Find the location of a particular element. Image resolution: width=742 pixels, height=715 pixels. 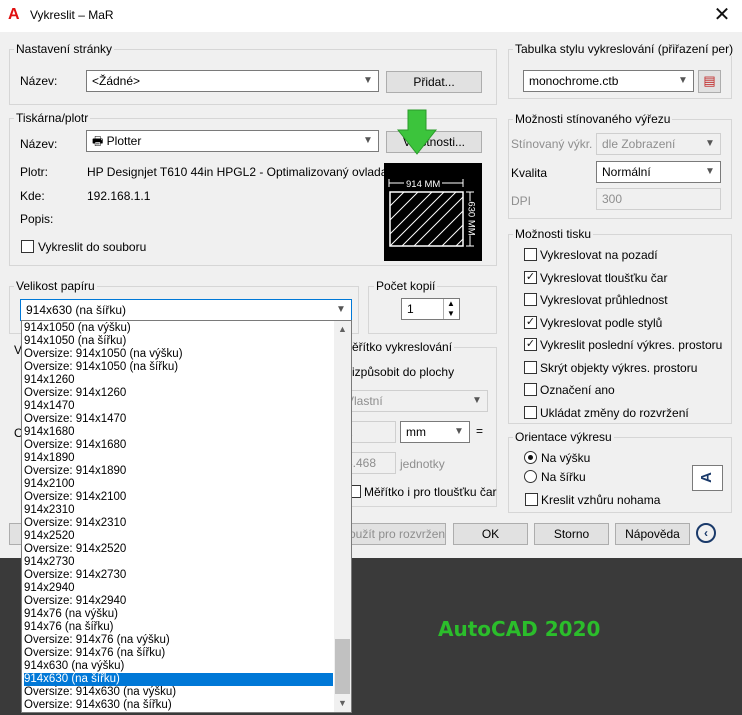

paper-preview: 914 MM 630 MM is located at coordinates (433, 212).